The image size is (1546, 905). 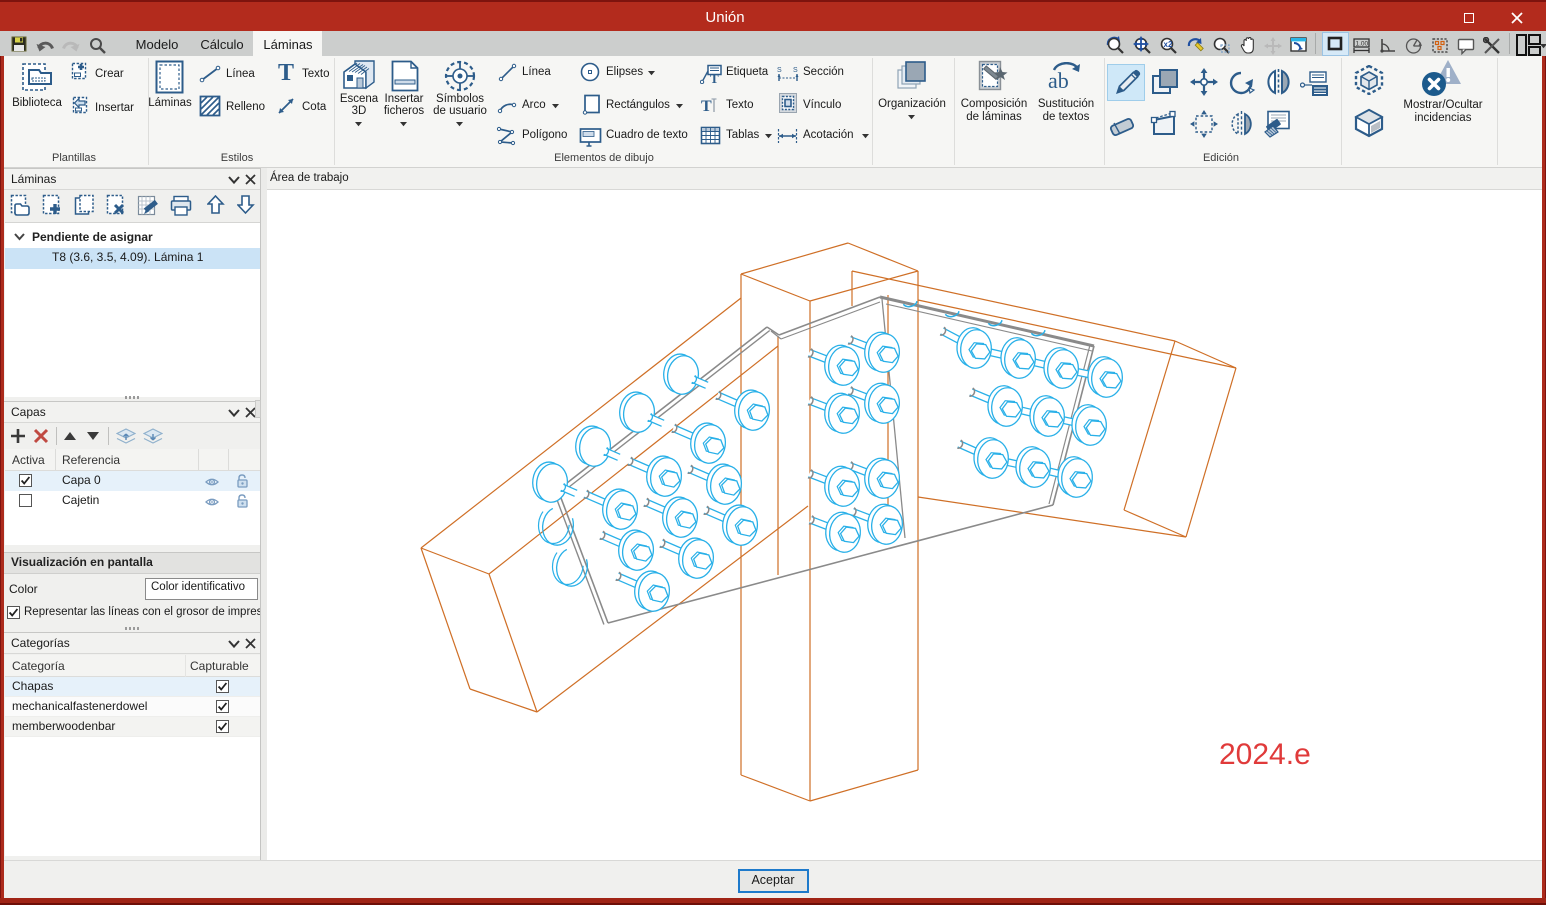 What do you see at coordinates (1265, 754) in the screenshot?
I see `svg-text: 2024.e` at bounding box center [1265, 754].